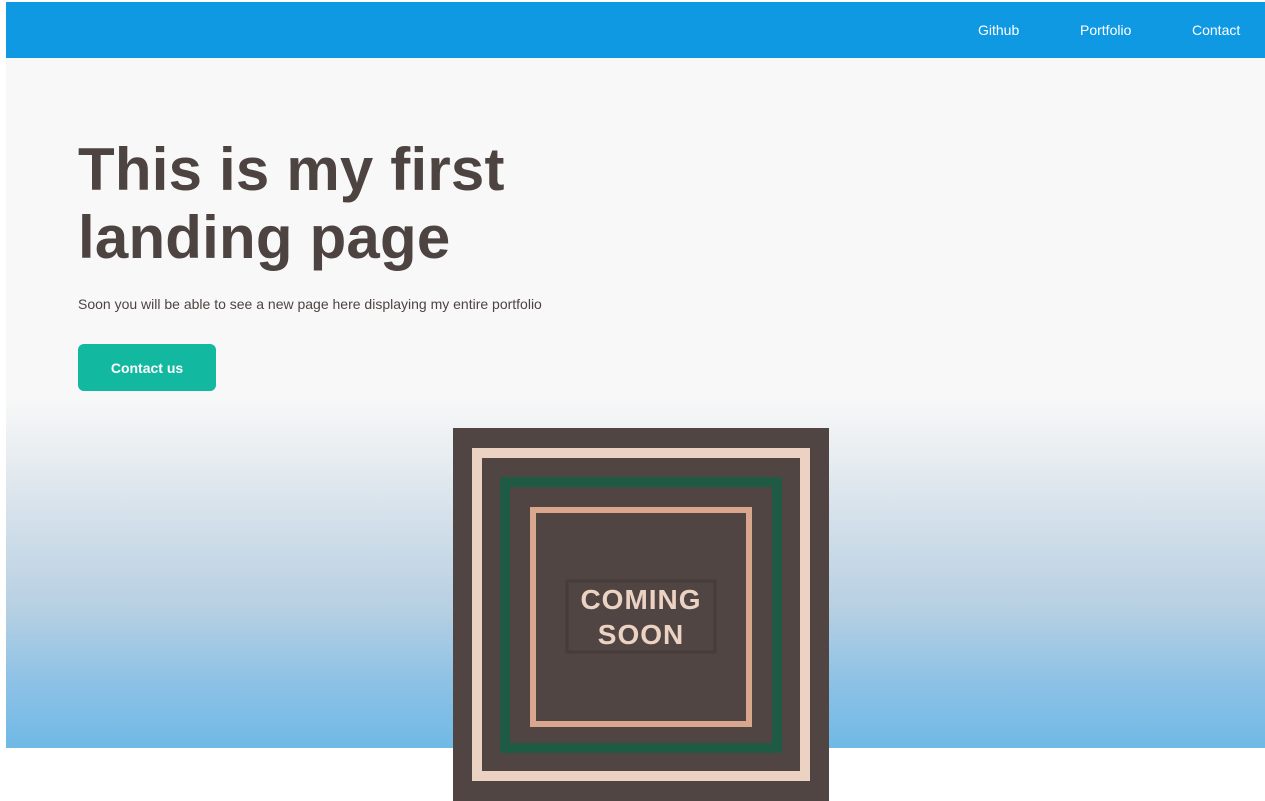 The height and width of the screenshot is (801, 1265). I want to click on coming-soon-illustration: COMING SOON, so click(641, 614).